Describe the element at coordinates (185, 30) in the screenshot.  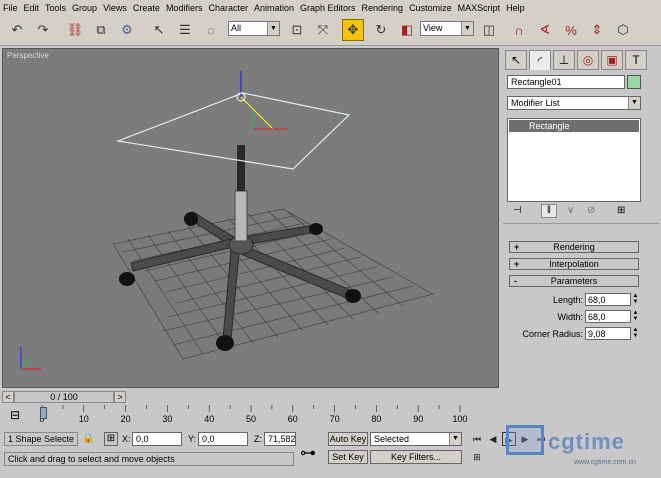
I see `select-by-name-icon: ☰` at that location.